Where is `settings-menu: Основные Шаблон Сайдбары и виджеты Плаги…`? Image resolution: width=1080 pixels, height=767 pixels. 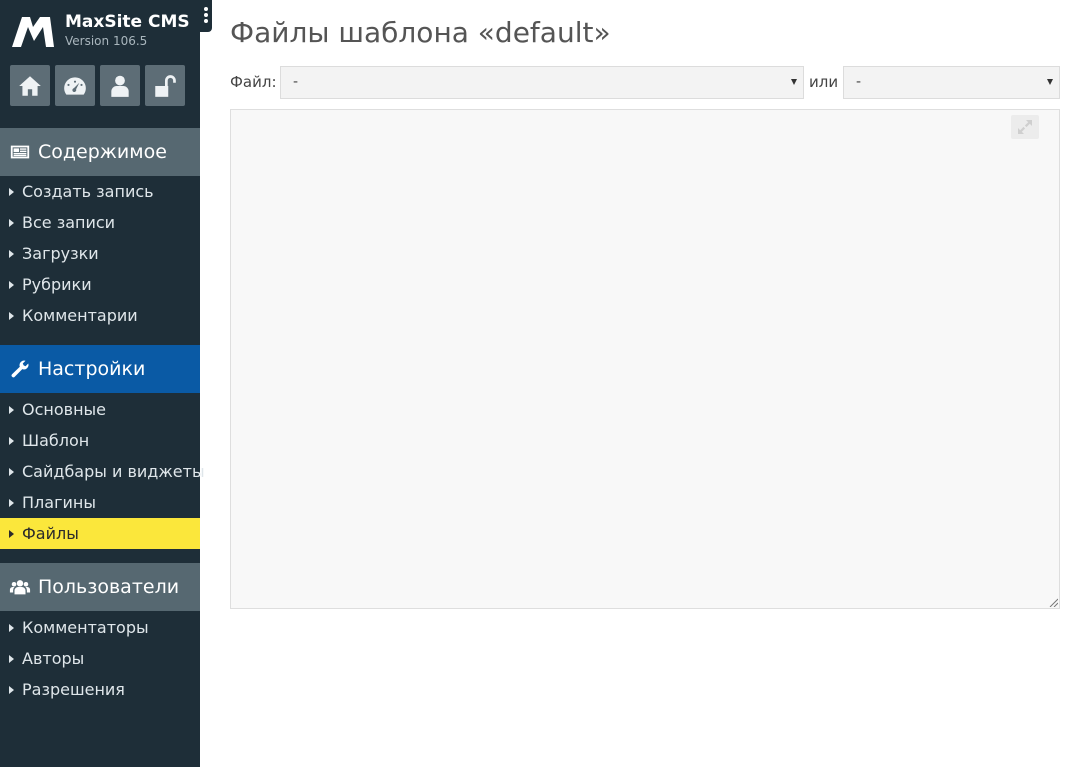 settings-menu: Основные Шаблон Сайдбары и виджеты Плаги… is located at coordinates (102, 471).